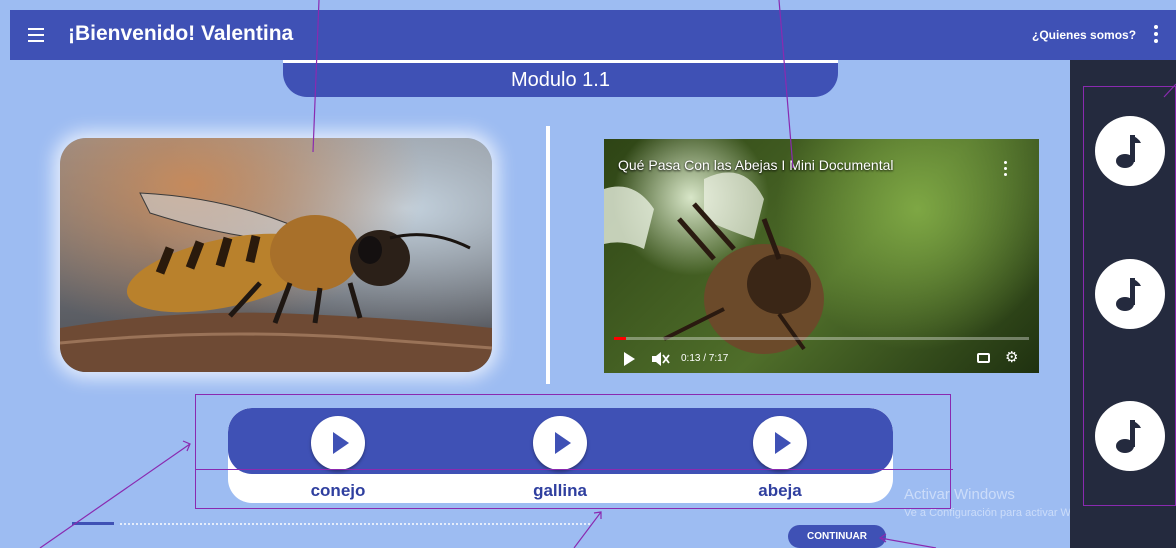  Describe the element at coordinates (573, 451) in the screenshot. I see `highlight-box-words` at that location.